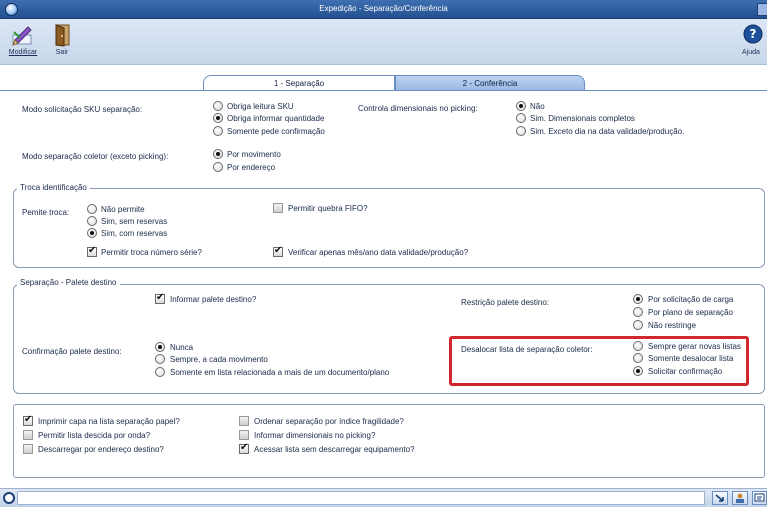 This screenshot has height=507, width=767. What do you see at coordinates (254, 154) in the screenshot?
I see `collector-option-0: Por movimento` at bounding box center [254, 154].